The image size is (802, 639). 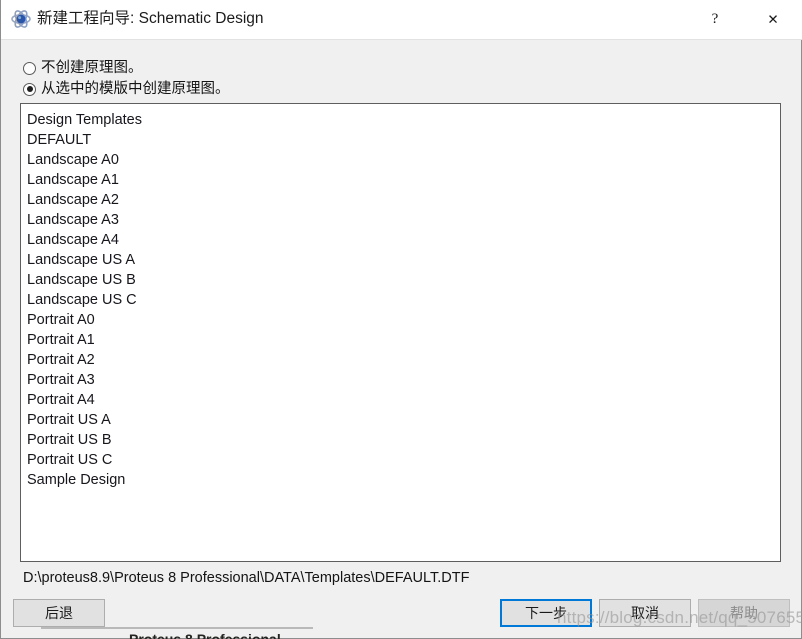 What do you see at coordinates (715, 19) in the screenshot?
I see `help-caption-button: ?` at bounding box center [715, 19].